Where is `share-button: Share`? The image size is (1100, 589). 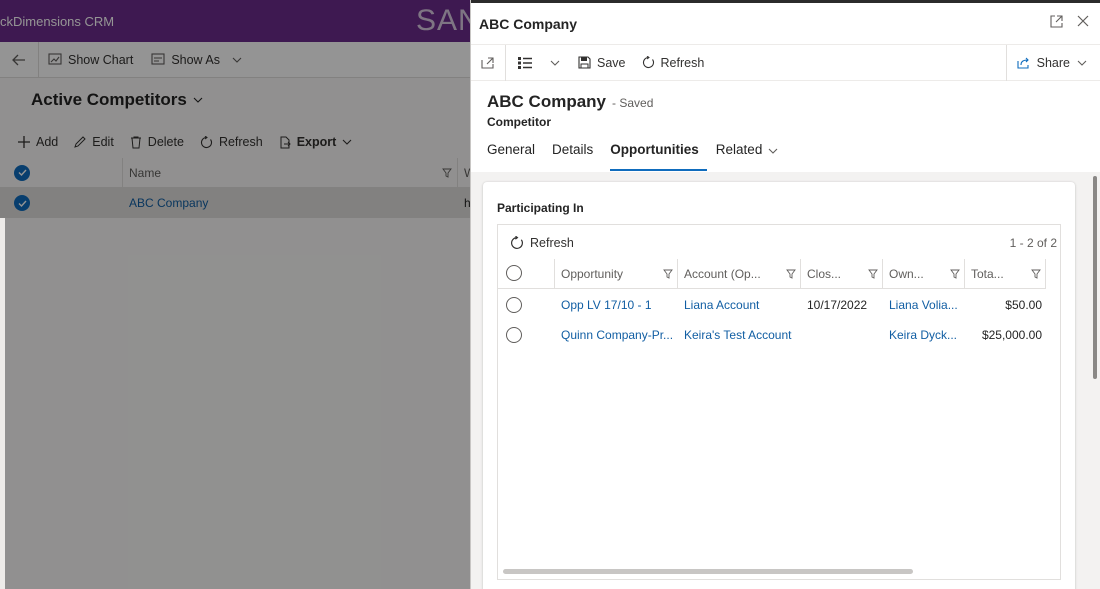 share-button: Share is located at coordinates (1052, 63).